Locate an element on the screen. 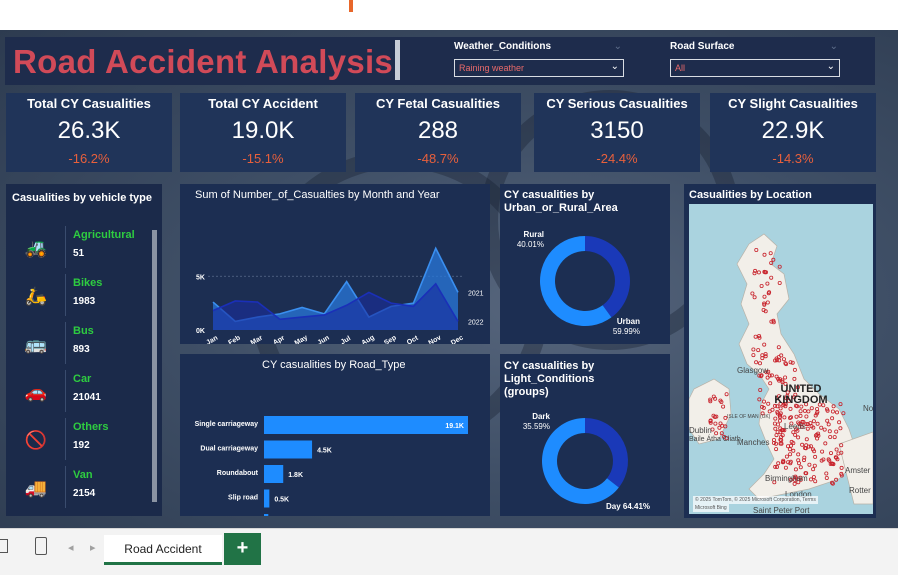 This screenshot has width=898, height=575. kpi-card-total-accident: Total CY Accident 19.0K -15.1% is located at coordinates (263, 132).